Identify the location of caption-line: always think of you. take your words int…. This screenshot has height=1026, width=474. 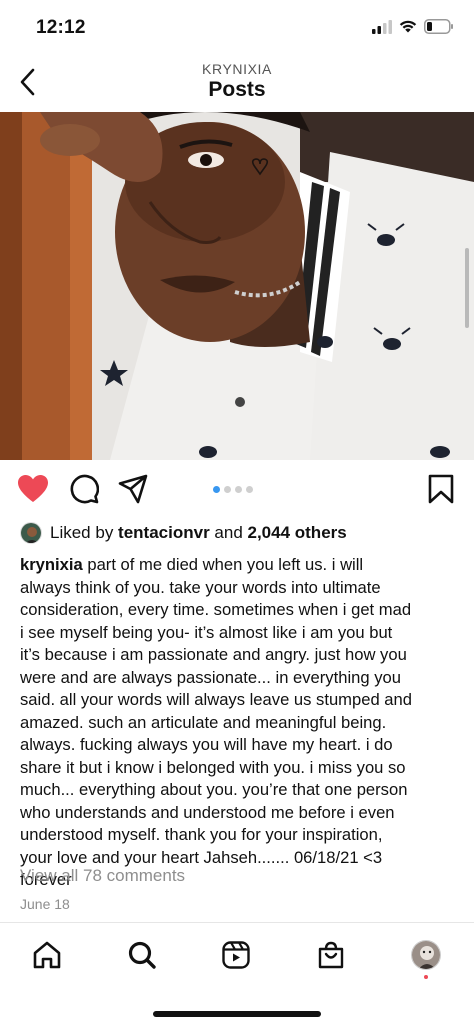
(200, 587).